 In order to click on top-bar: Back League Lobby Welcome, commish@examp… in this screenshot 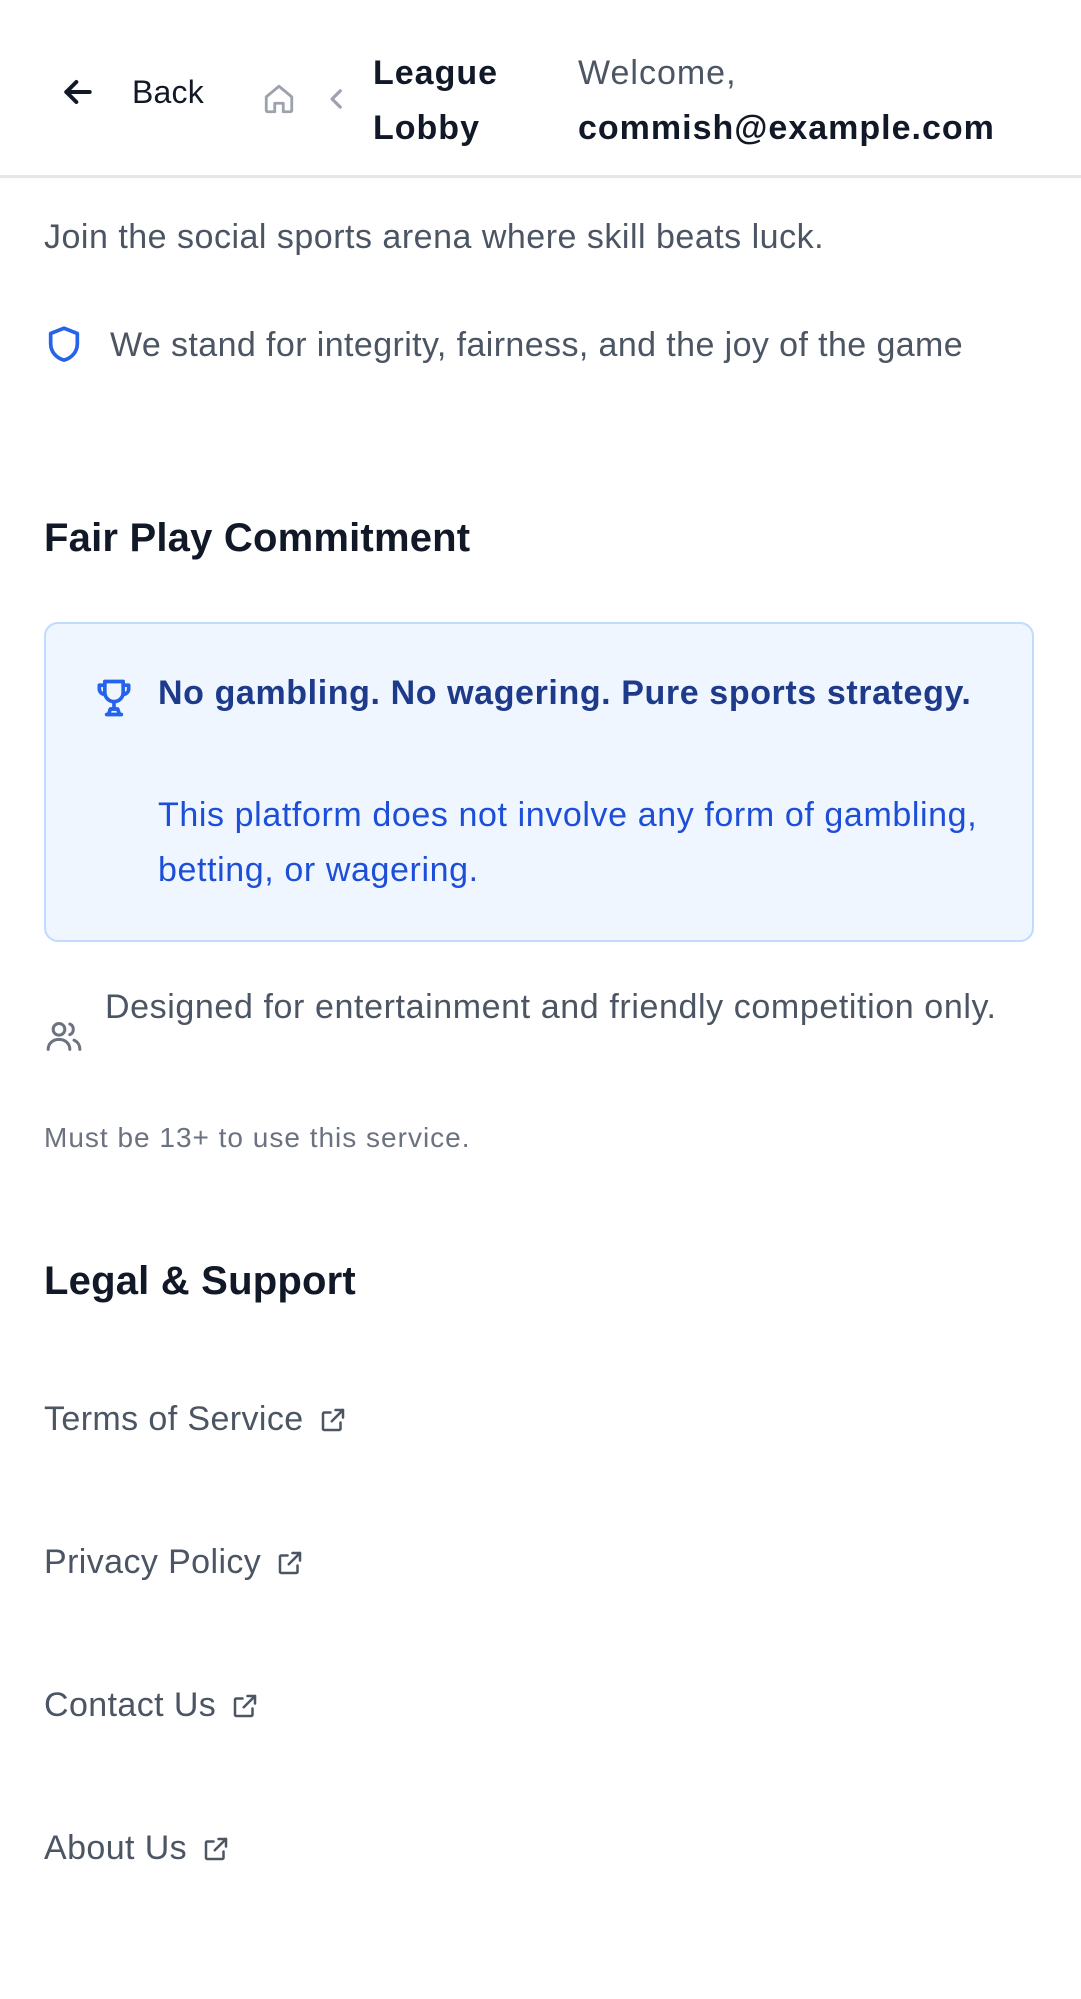, I will do `click(540, 89)`.